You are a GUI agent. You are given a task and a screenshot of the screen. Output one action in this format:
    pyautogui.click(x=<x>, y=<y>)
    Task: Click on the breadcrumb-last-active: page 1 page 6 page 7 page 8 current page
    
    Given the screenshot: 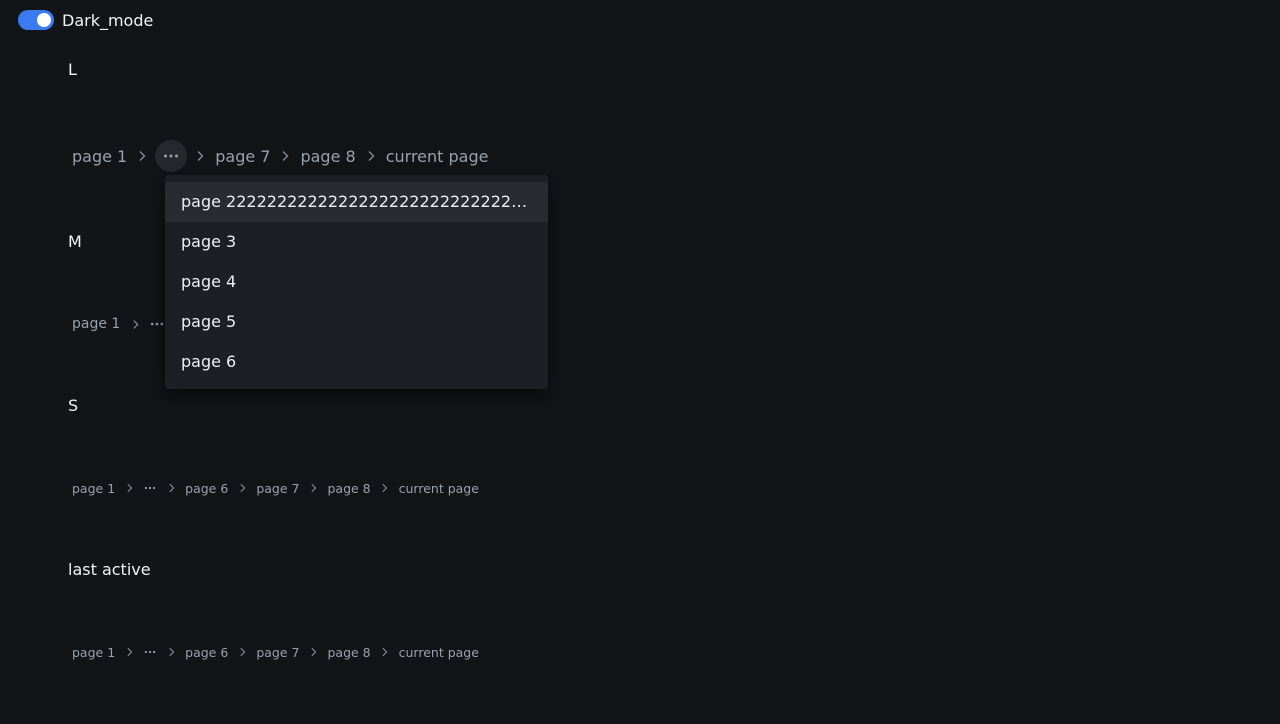 What is the action you would take?
    pyautogui.click(x=275, y=652)
    